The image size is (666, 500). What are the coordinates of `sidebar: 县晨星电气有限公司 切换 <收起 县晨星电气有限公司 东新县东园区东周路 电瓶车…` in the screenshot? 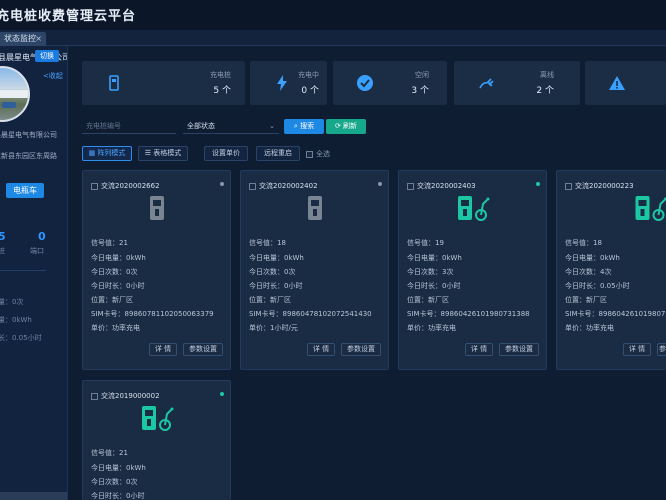 It's located at (34, 273).